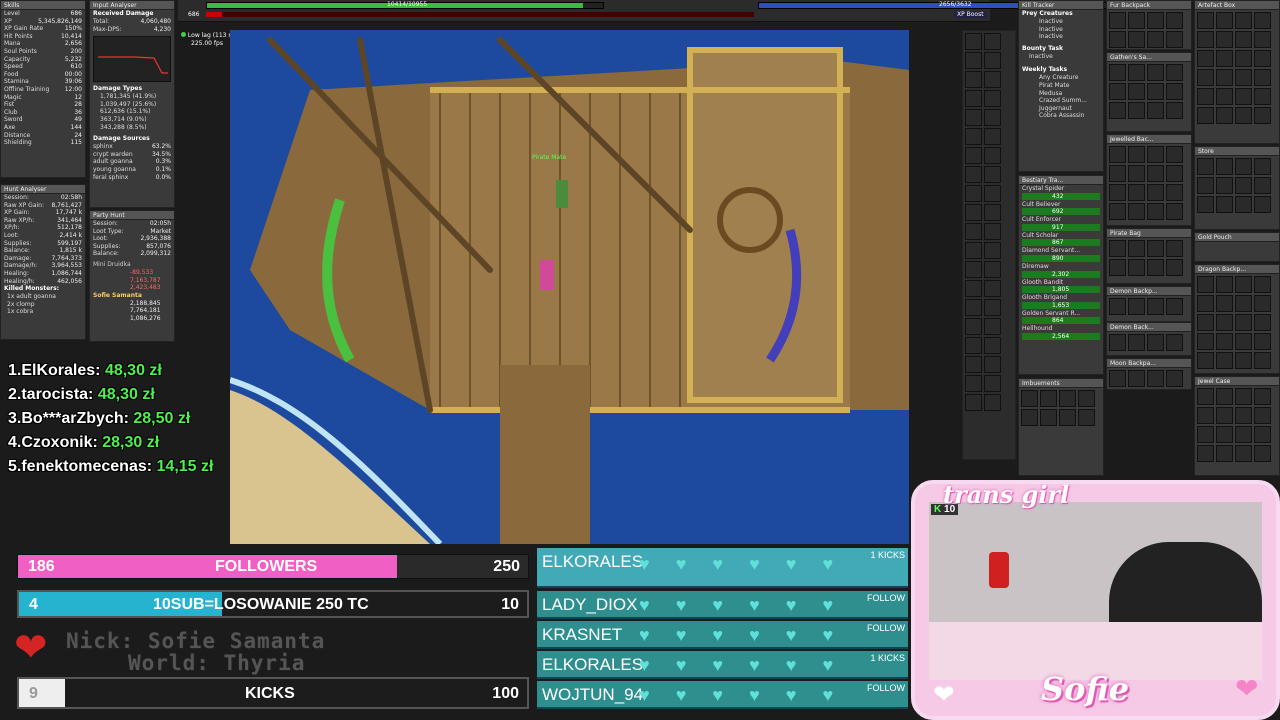 The image size is (1280, 720). I want to click on bestiary-entry: Glooth Brigand 1,653, so click(1061, 301).